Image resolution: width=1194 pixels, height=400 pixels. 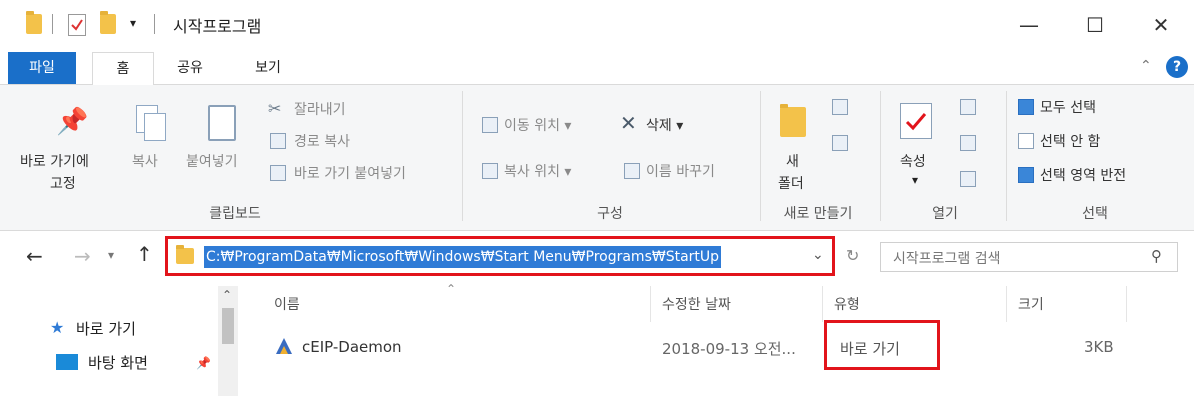 I want to click on back-icon: ←, so click(x=34, y=256).